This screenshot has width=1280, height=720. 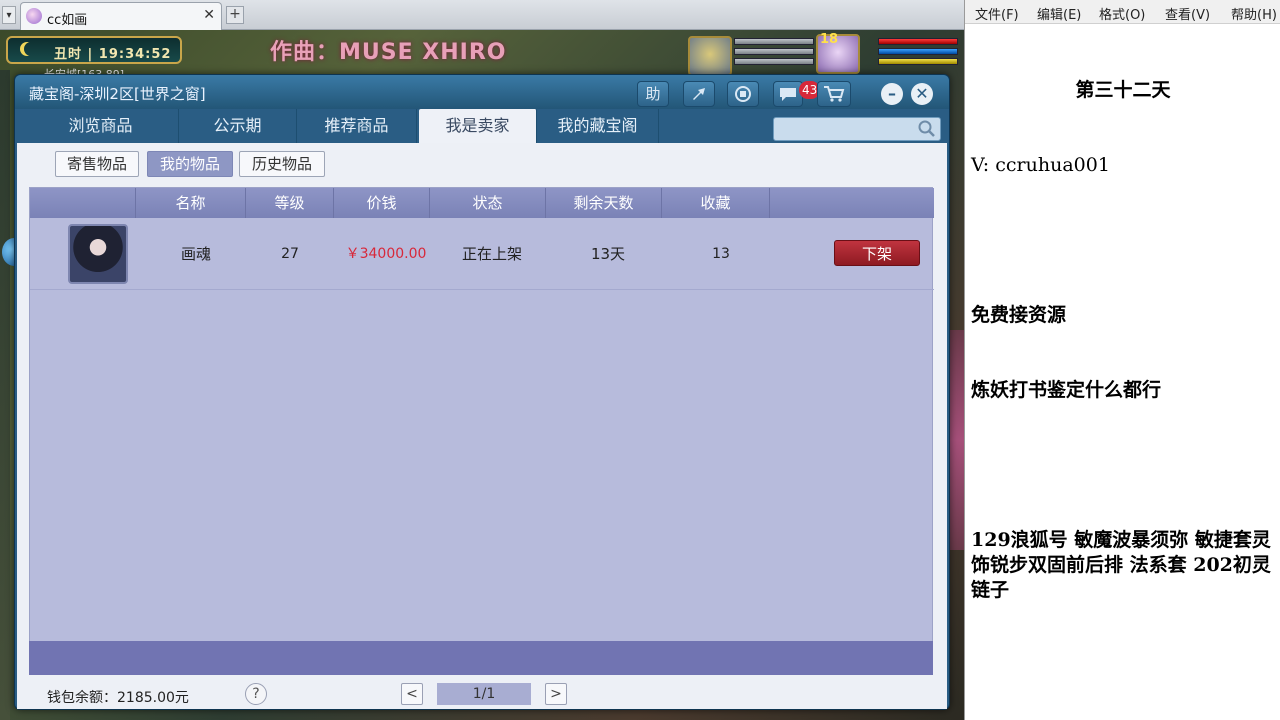 I want to click on pet-exp-bar, so click(x=774, y=61).